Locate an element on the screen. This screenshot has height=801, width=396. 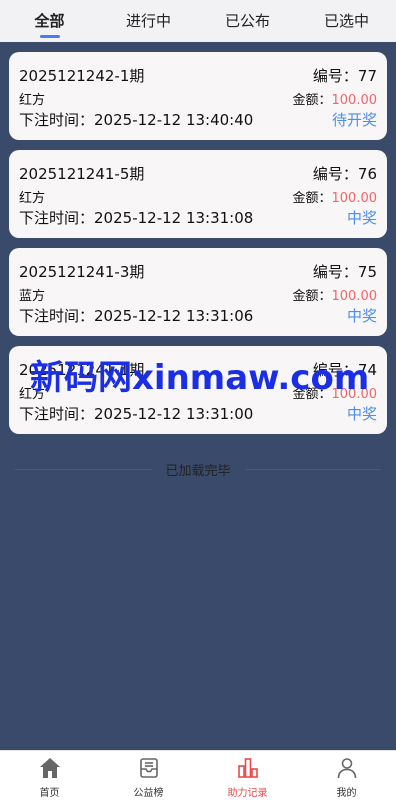
nav-boost-records: 助力记录 is located at coordinates (247, 776).